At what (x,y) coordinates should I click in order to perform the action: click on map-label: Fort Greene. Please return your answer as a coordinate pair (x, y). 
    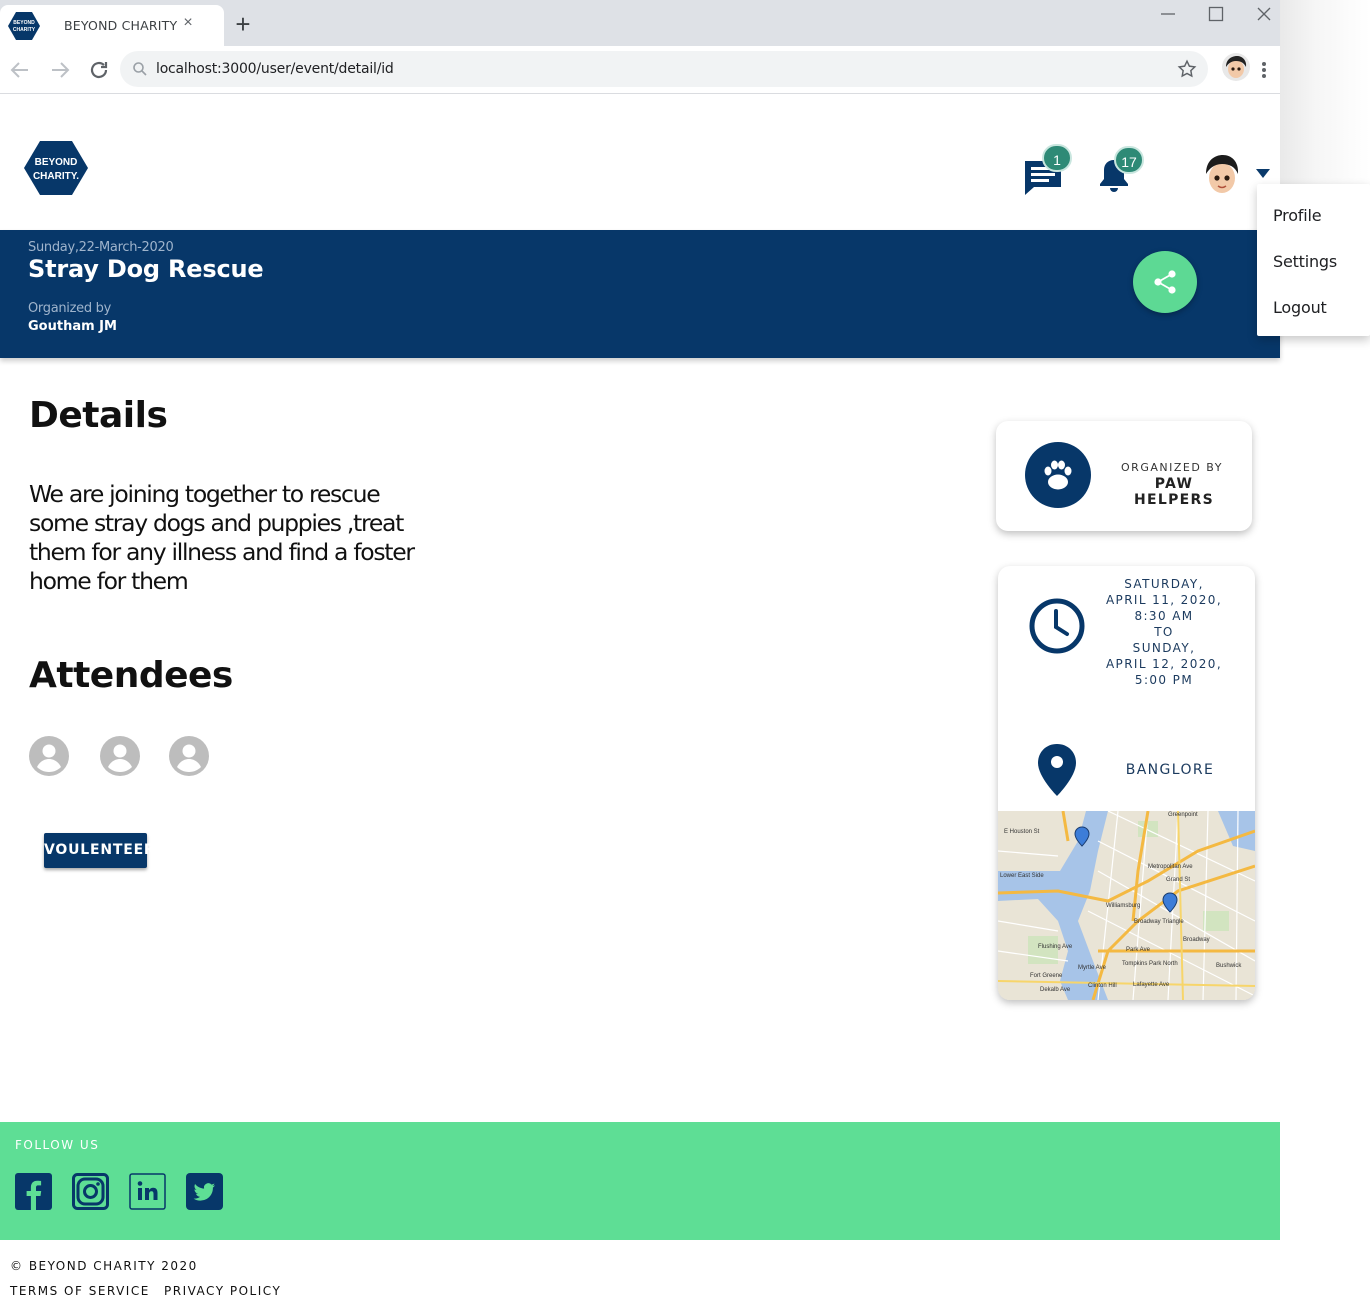
    Looking at the image, I should click on (1046, 976).